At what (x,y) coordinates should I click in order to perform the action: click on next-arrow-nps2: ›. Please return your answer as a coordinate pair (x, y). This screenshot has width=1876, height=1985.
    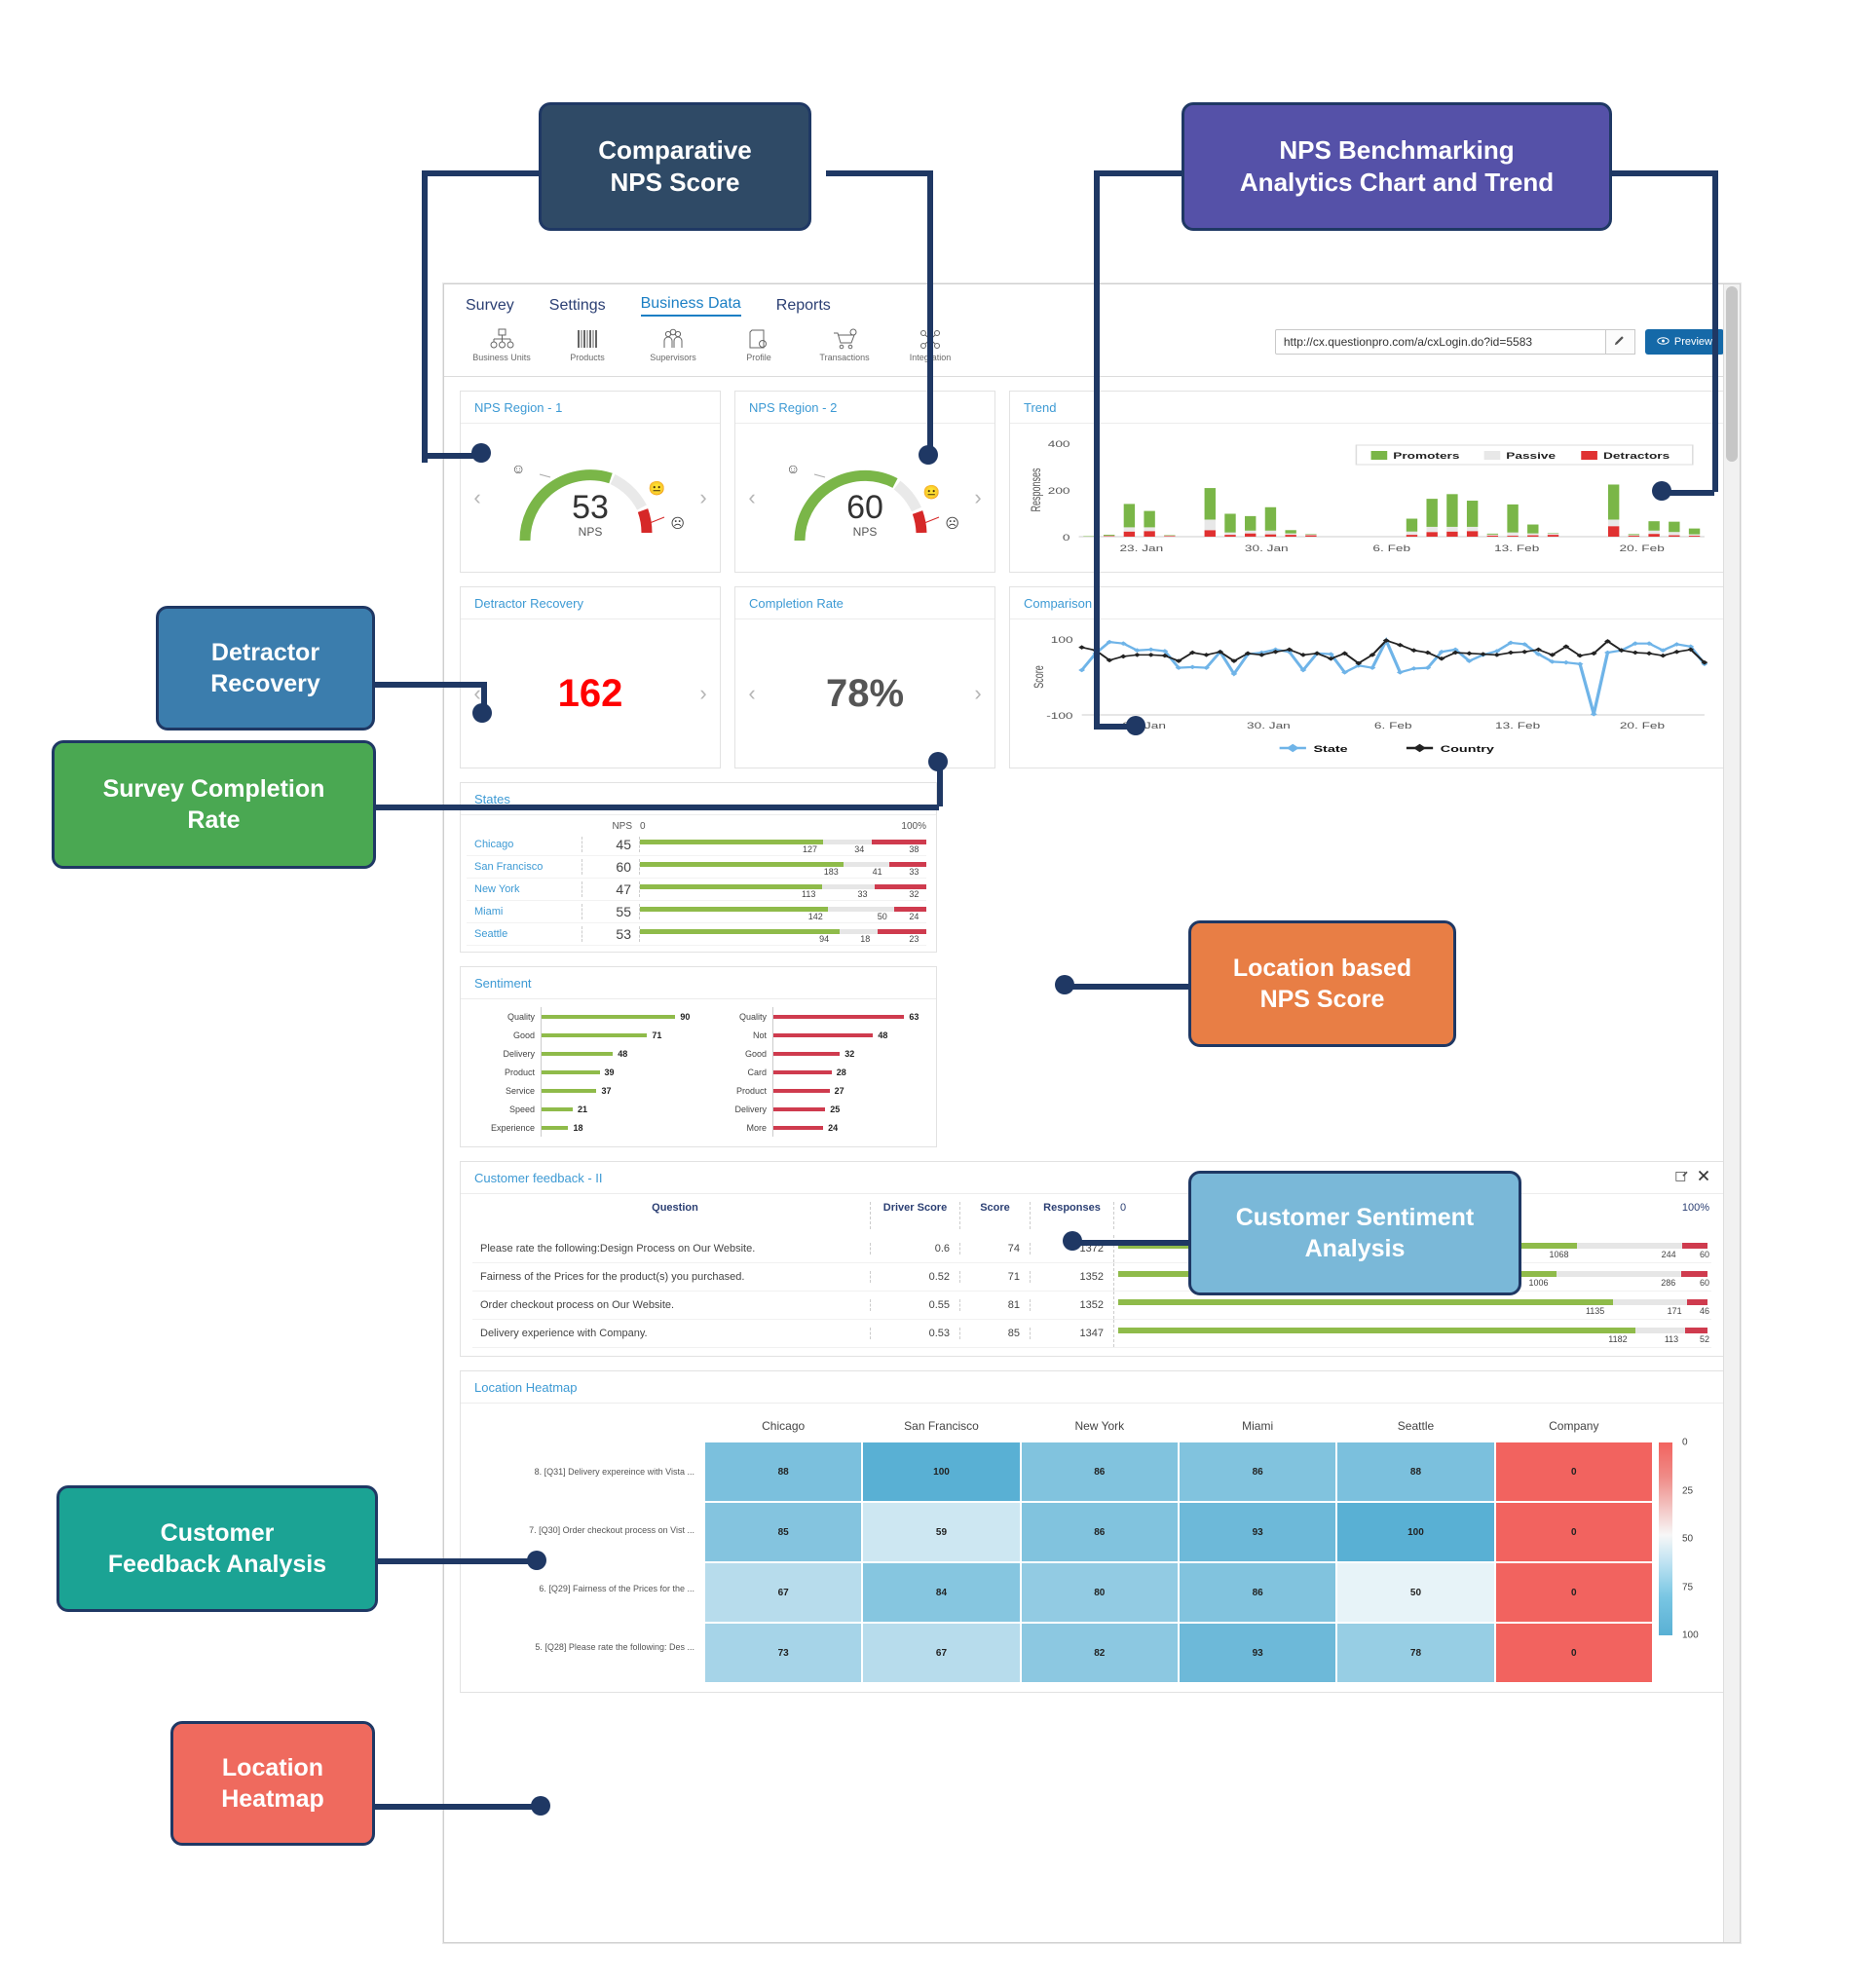
    Looking at the image, I should click on (978, 497).